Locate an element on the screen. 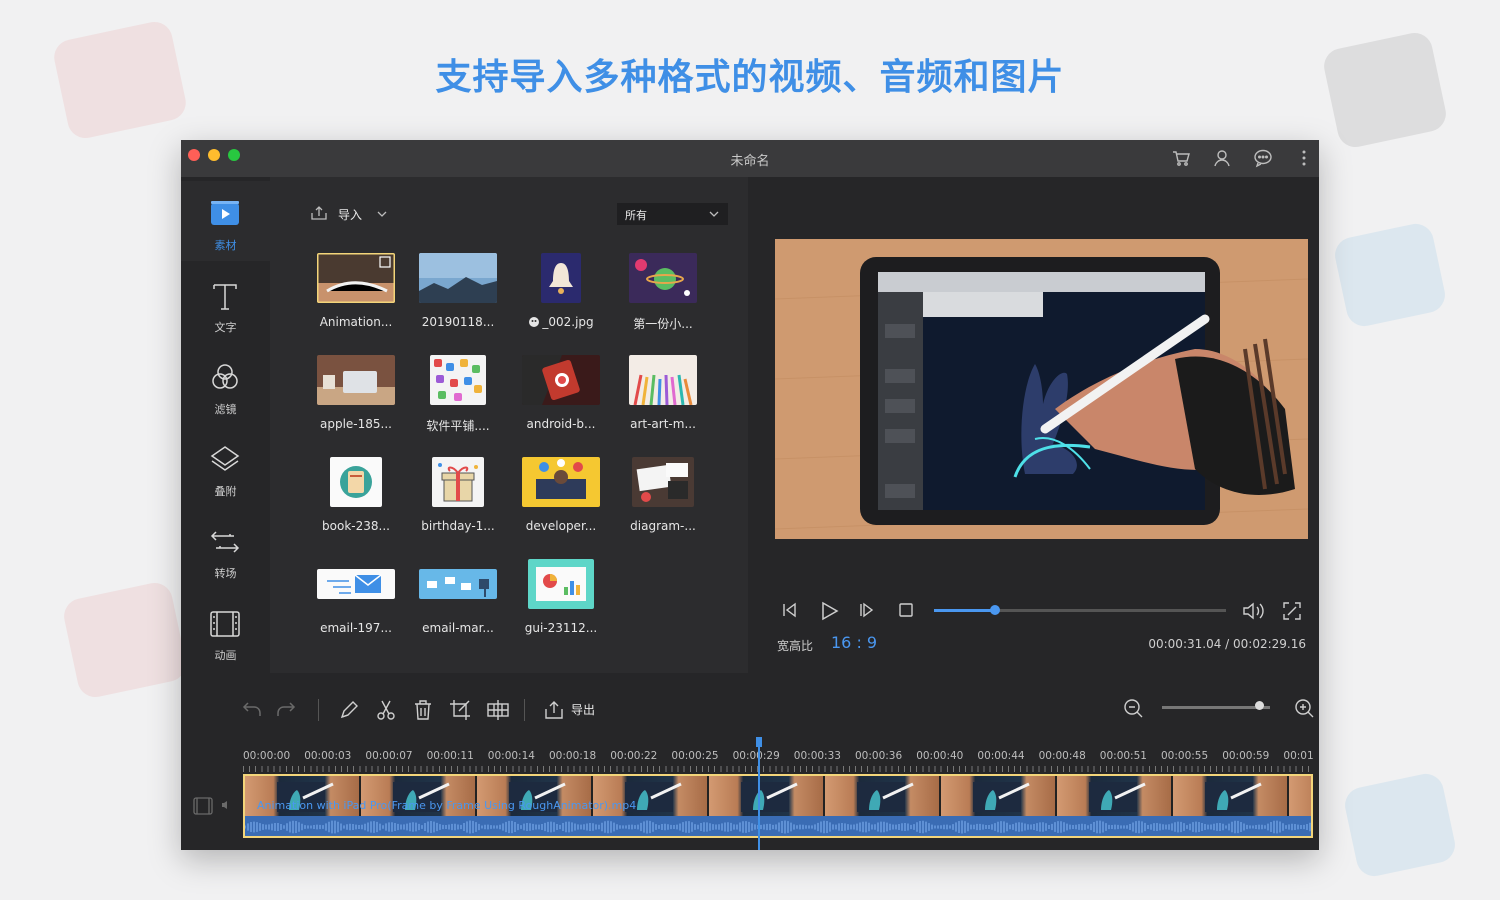  playhead-handle is located at coordinates (759, 742).